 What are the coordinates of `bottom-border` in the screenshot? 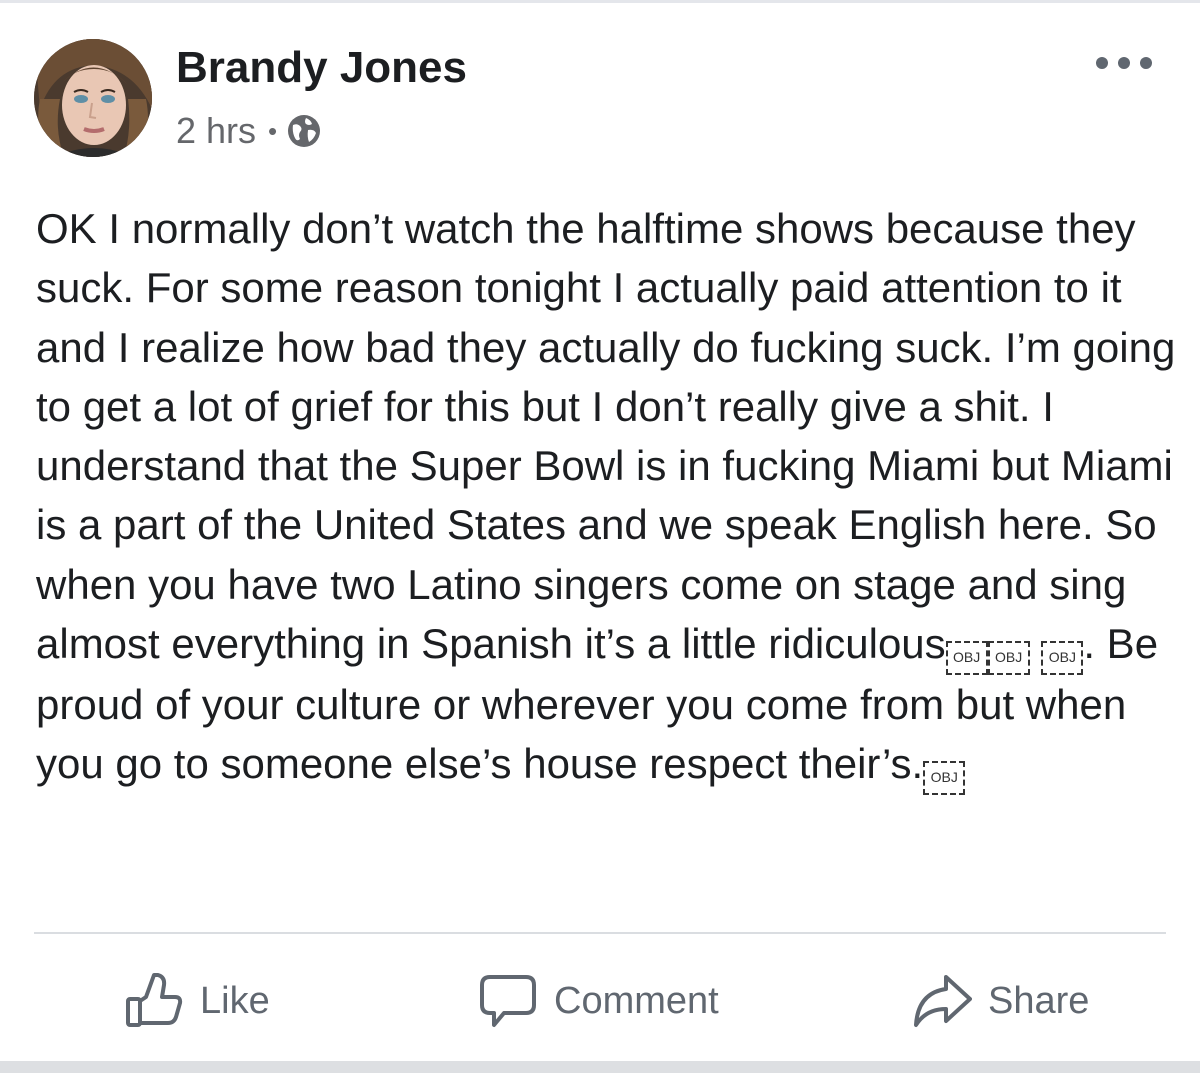 It's located at (600, 1067).